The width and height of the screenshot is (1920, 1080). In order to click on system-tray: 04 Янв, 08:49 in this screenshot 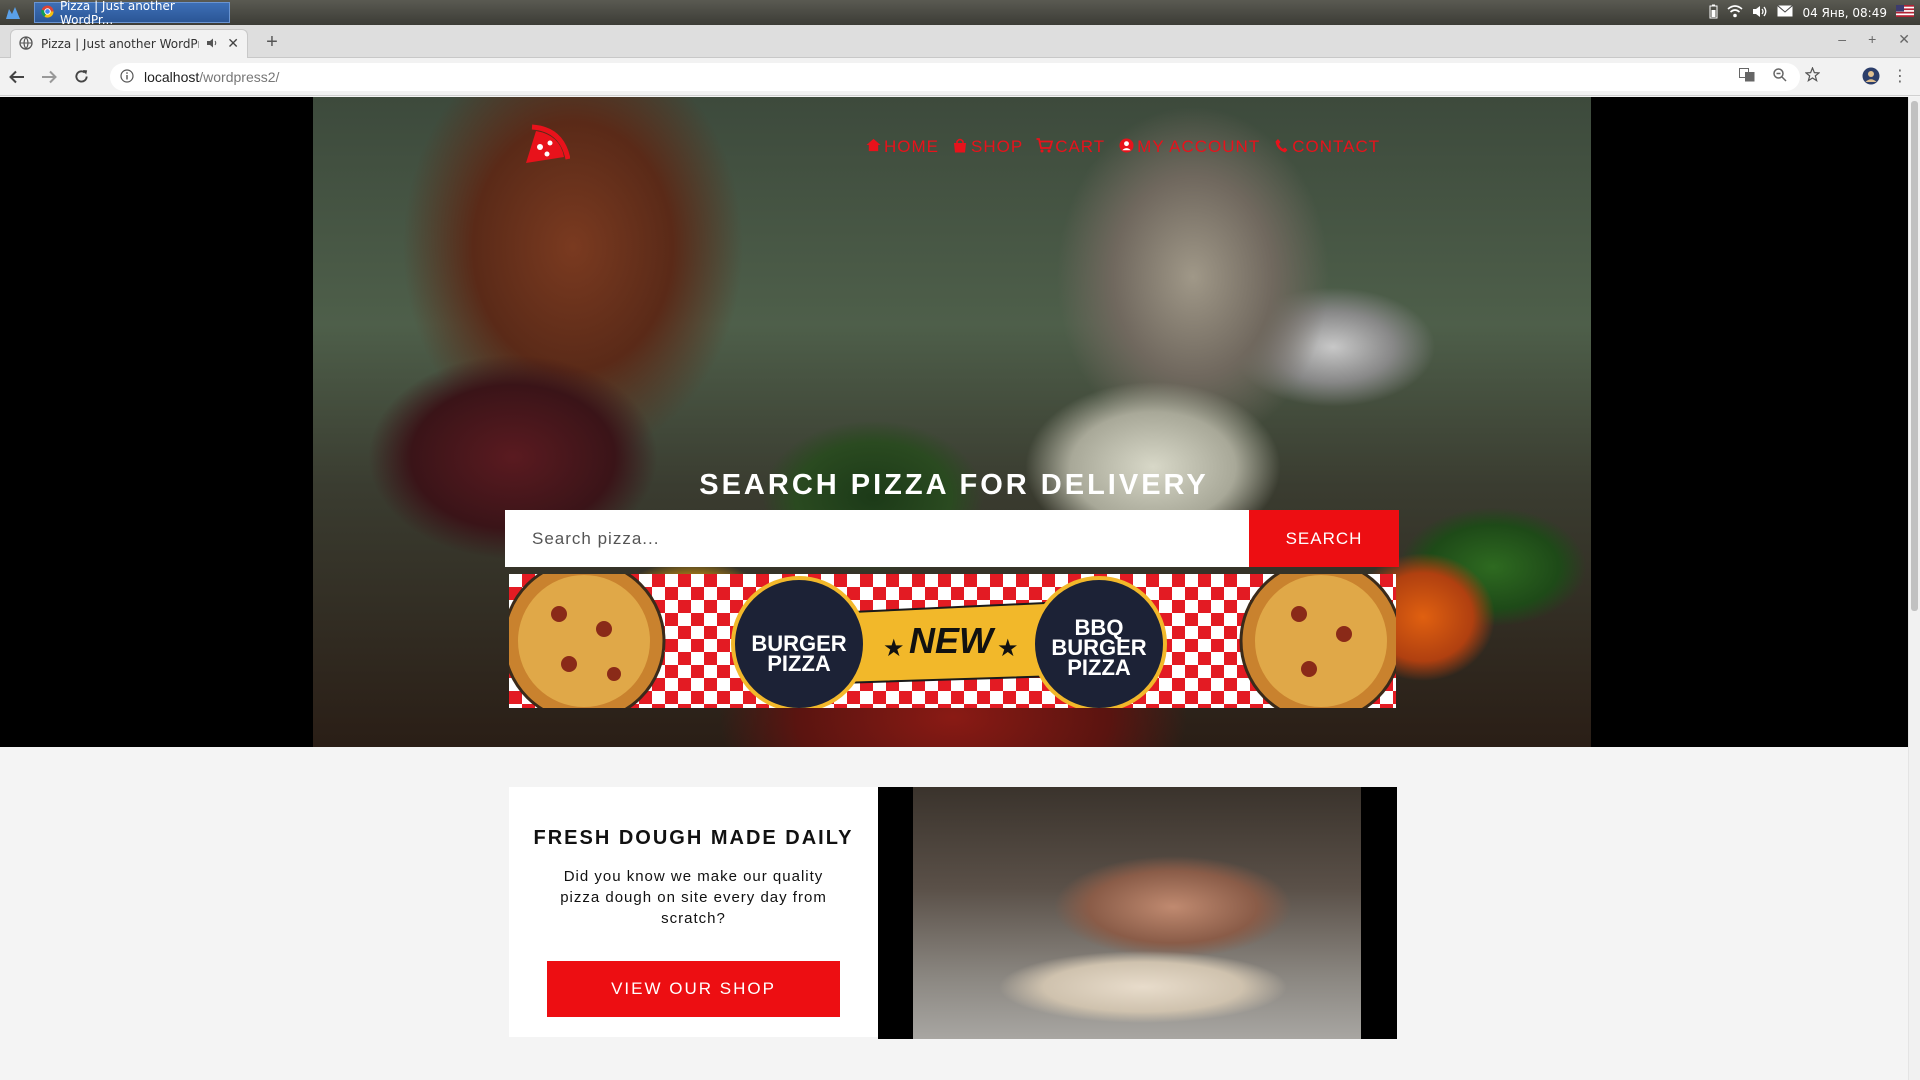, I will do `click(1814, 12)`.